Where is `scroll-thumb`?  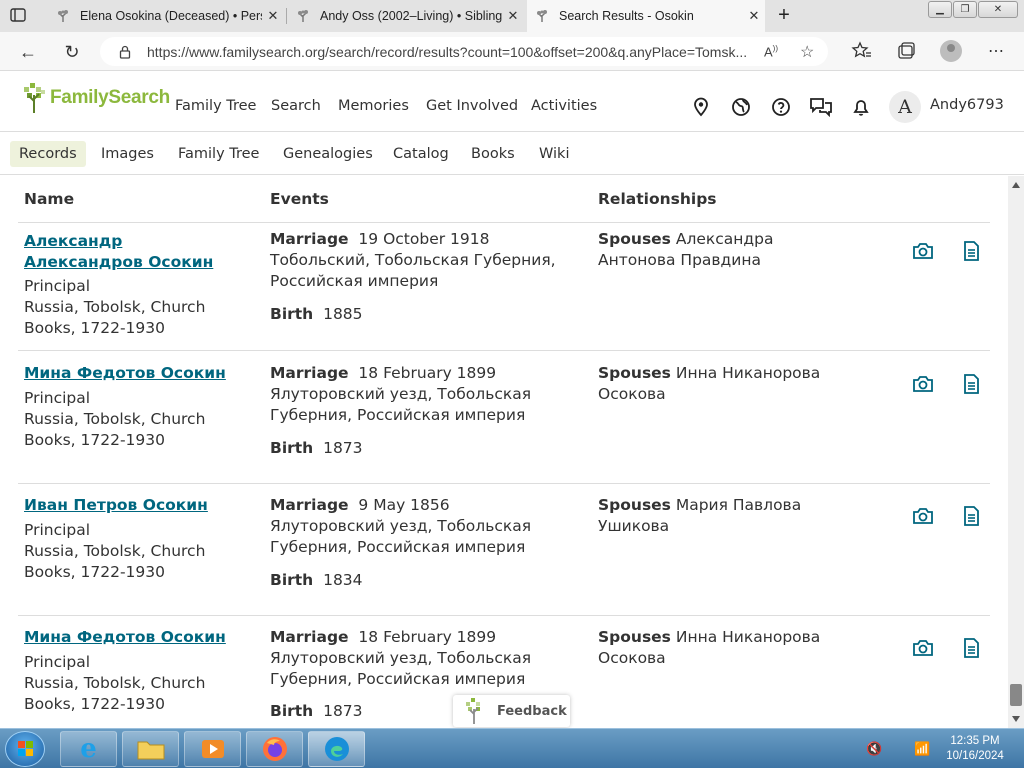
scroll-thumb is located at coordinates (1016, 695).